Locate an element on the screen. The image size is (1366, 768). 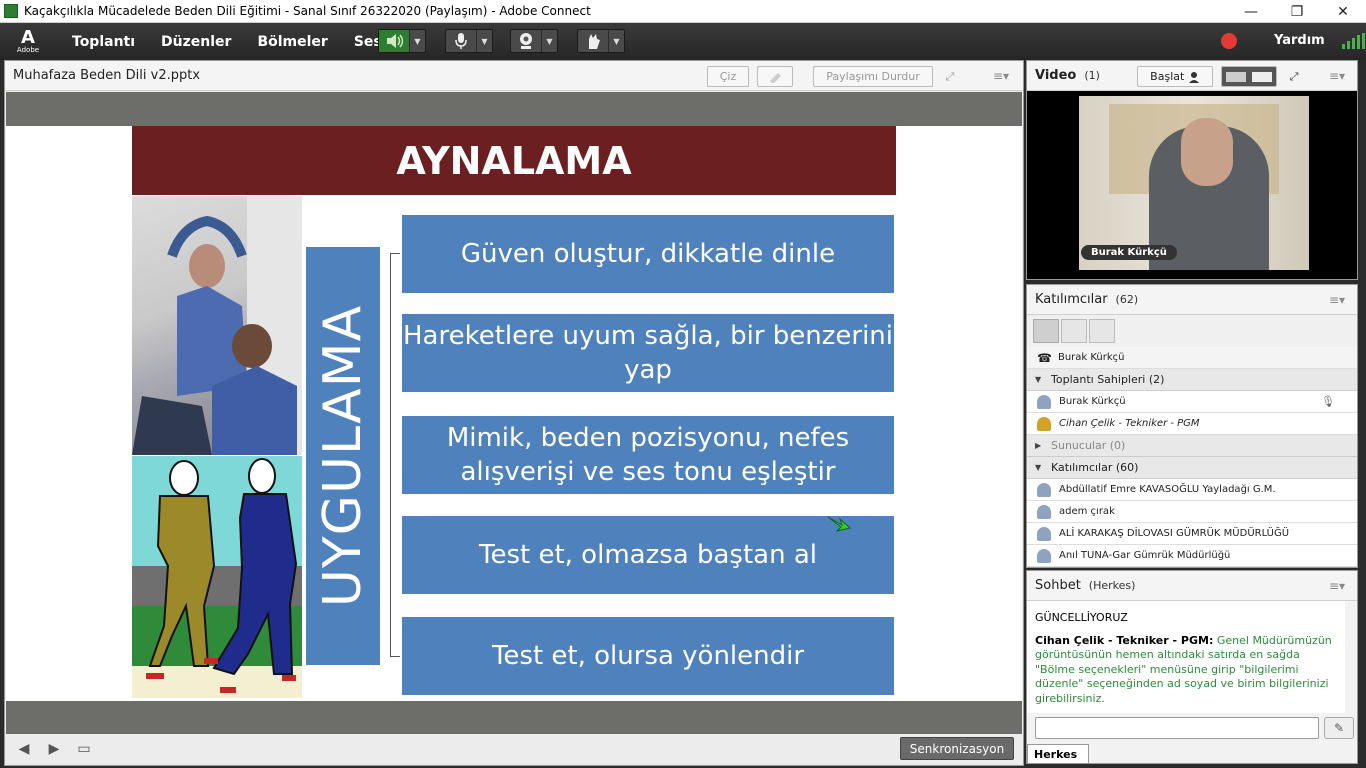
webcam-control: ▼ is located at coordinates (534, 41).